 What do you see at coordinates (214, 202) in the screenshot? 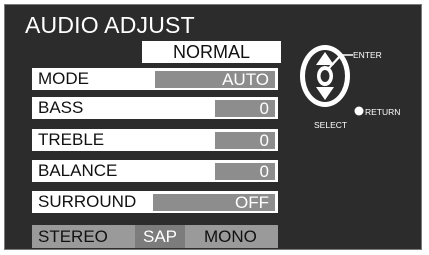
I see `surround-value: OFF` at bounding box center [214, 202].